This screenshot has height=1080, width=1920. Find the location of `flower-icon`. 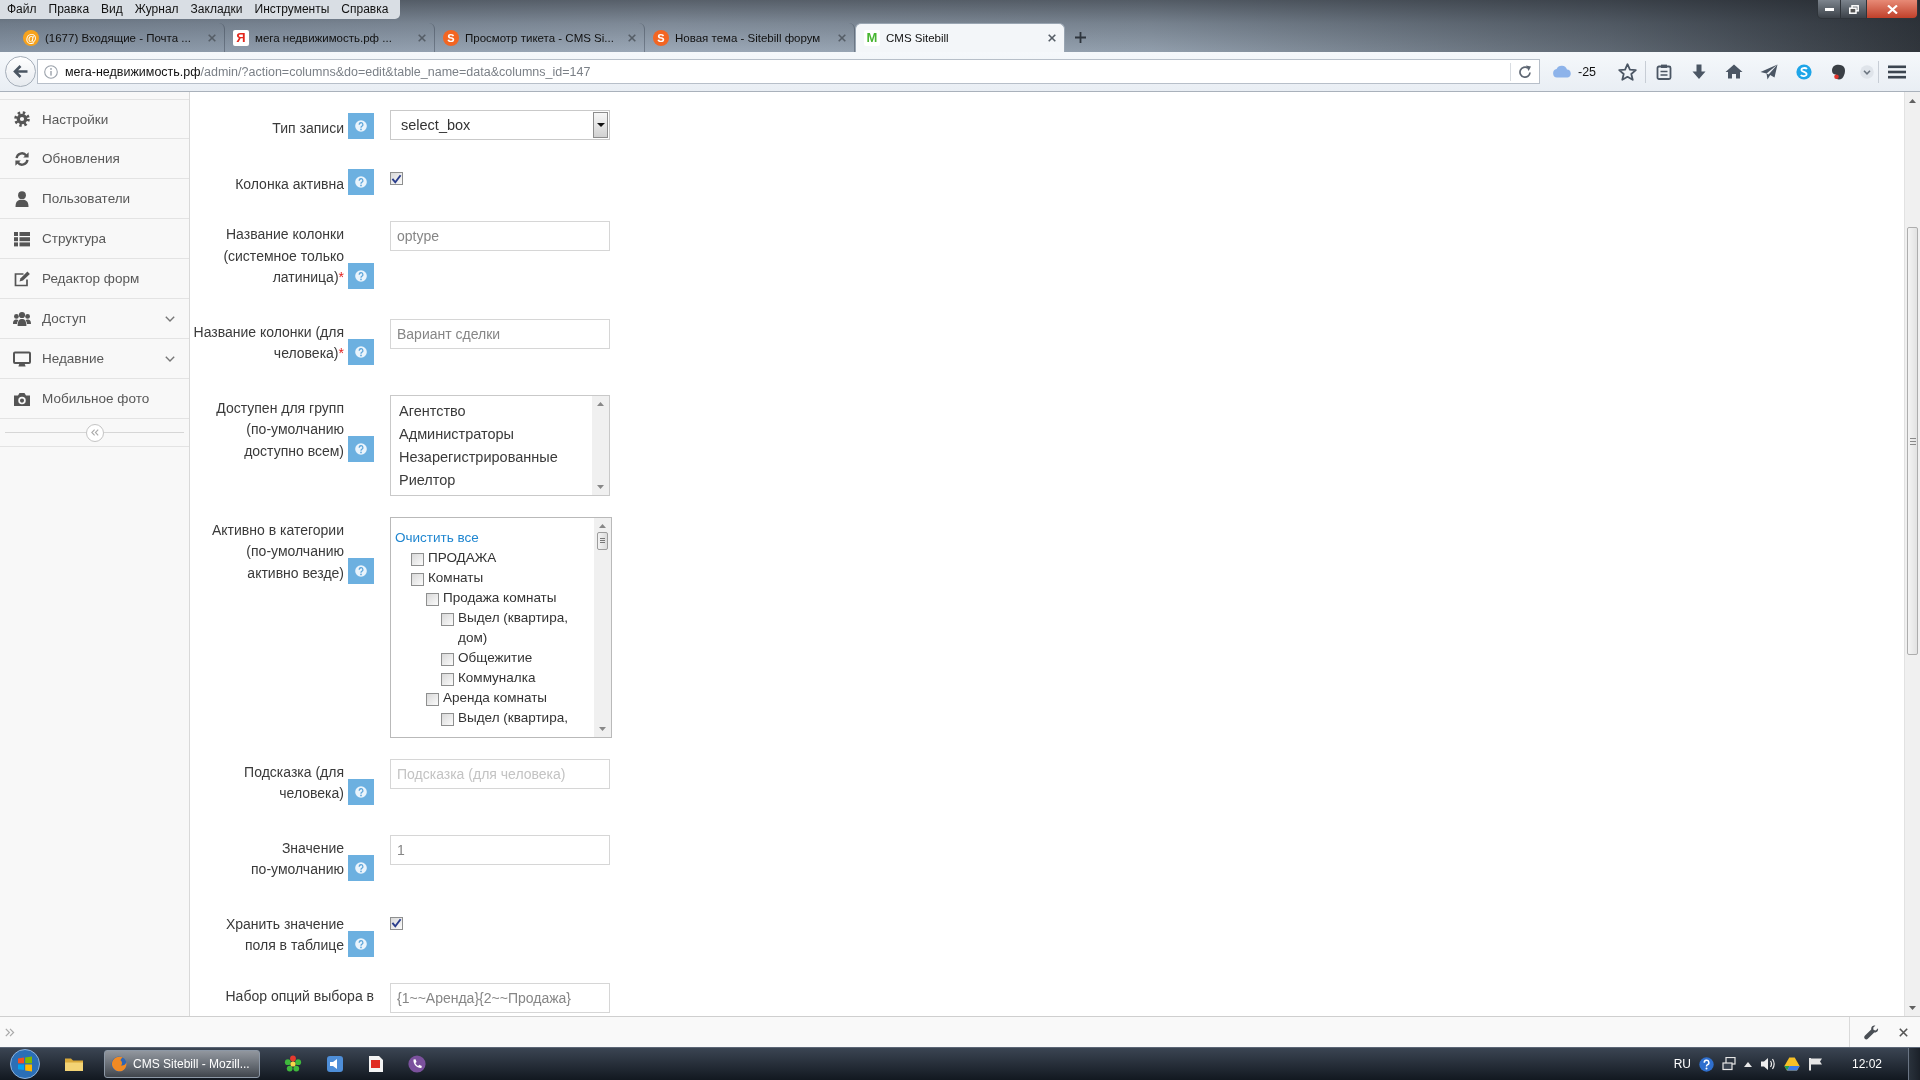

flower-icon is located at coordinates (293, 1064).